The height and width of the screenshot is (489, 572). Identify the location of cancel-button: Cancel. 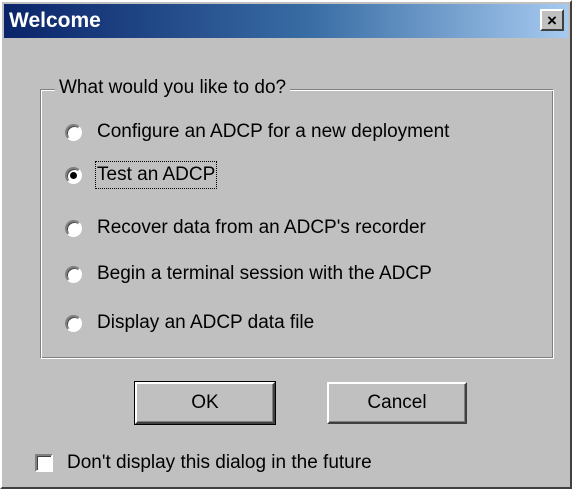
(397, 403).